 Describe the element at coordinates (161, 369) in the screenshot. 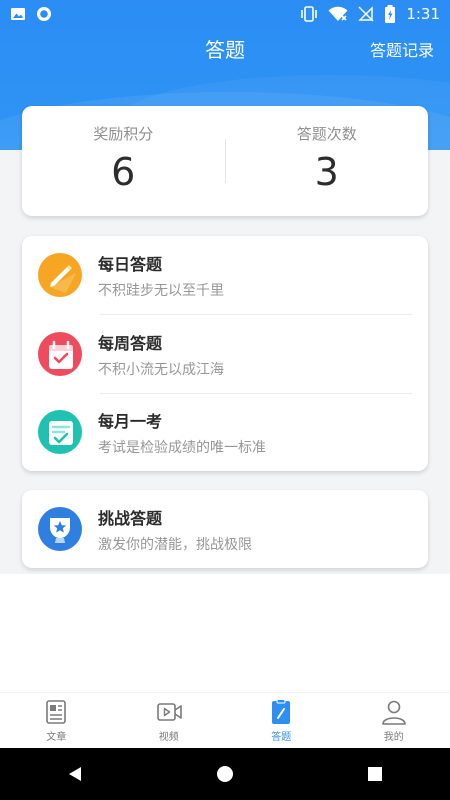

I see `weekly-quiz-subtitle: 不积小流无以成江海` at that location.